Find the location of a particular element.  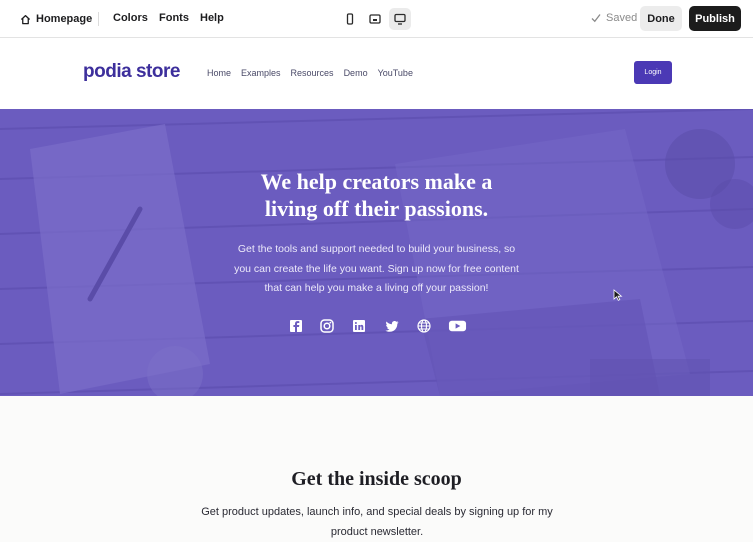

social-links is located at coordinates (376, 326).